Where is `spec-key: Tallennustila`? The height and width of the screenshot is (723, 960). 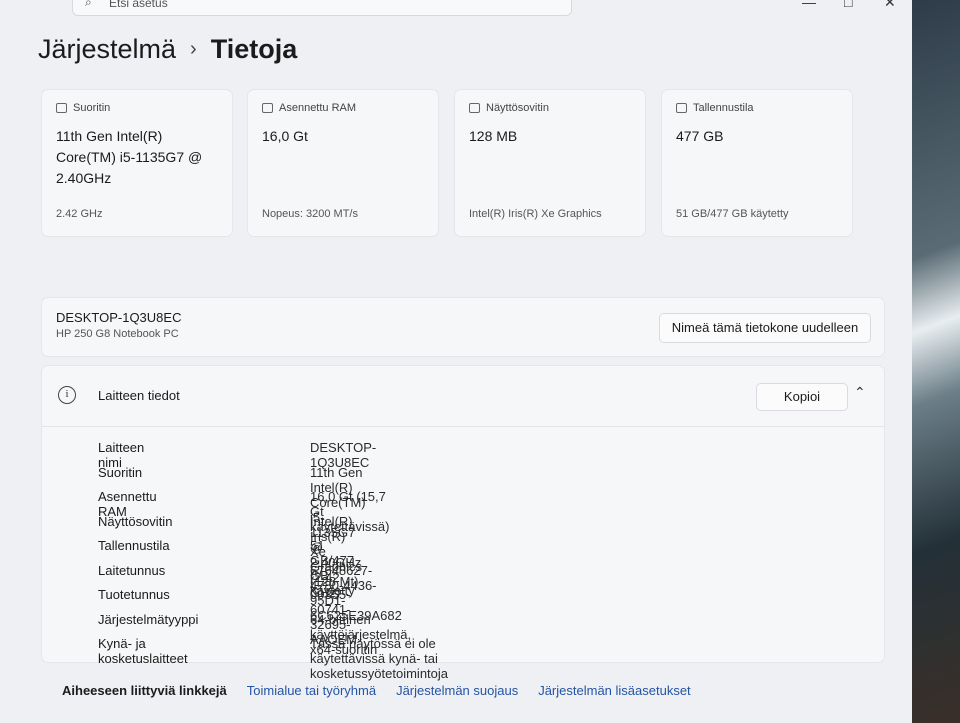
spec-key: Tallennustila is located at coordinates (134, 545).